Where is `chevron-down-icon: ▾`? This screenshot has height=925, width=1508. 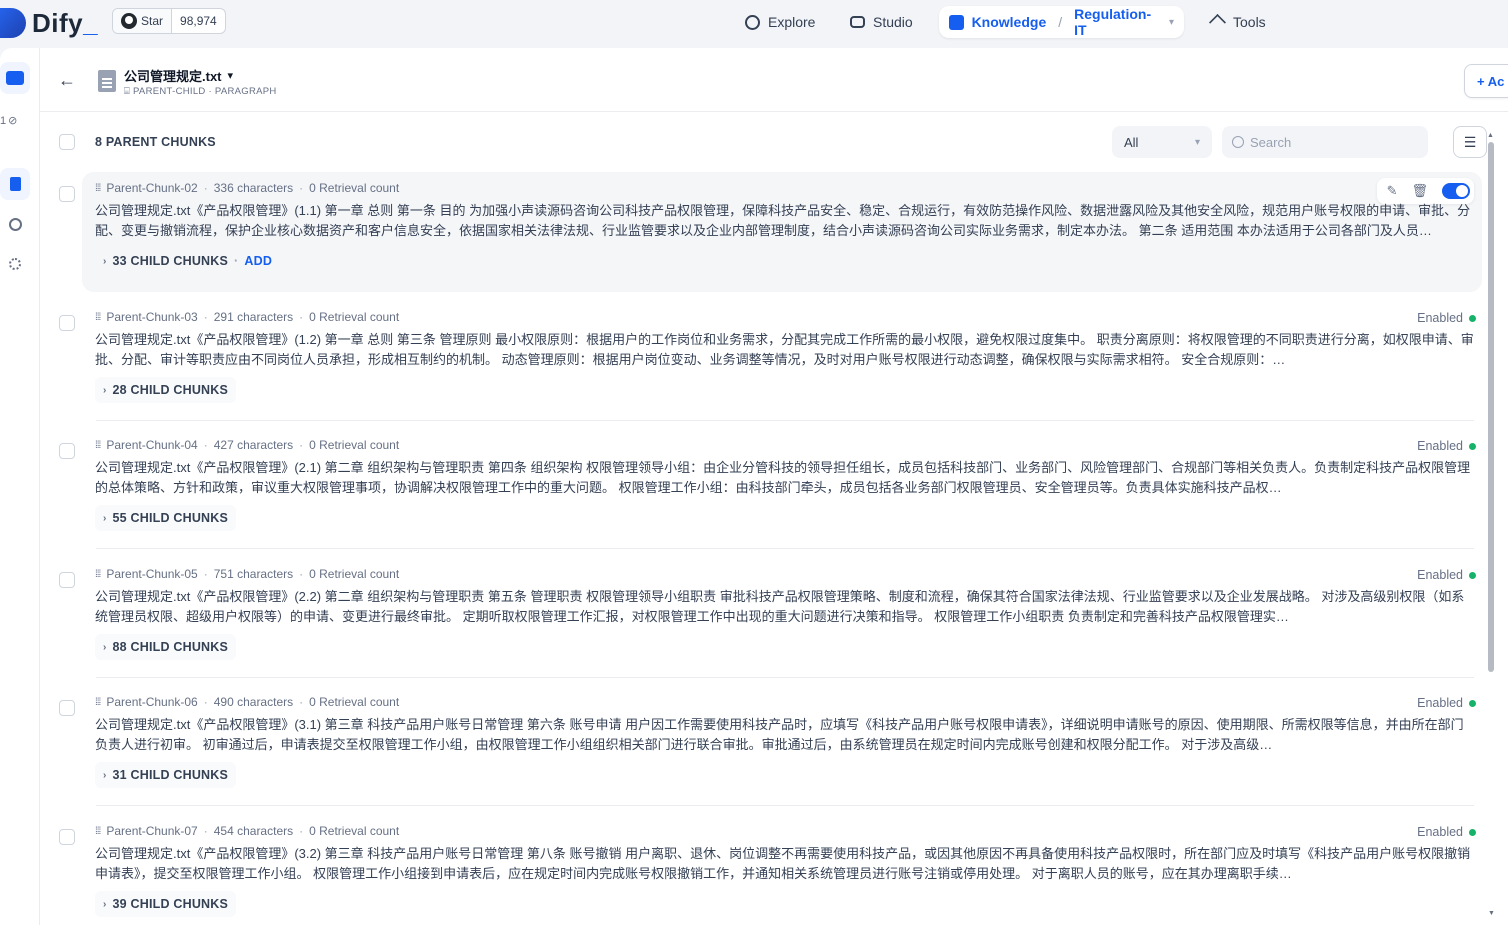 chevron-down-icon: ▾ is located at coordinates (1171, 22).